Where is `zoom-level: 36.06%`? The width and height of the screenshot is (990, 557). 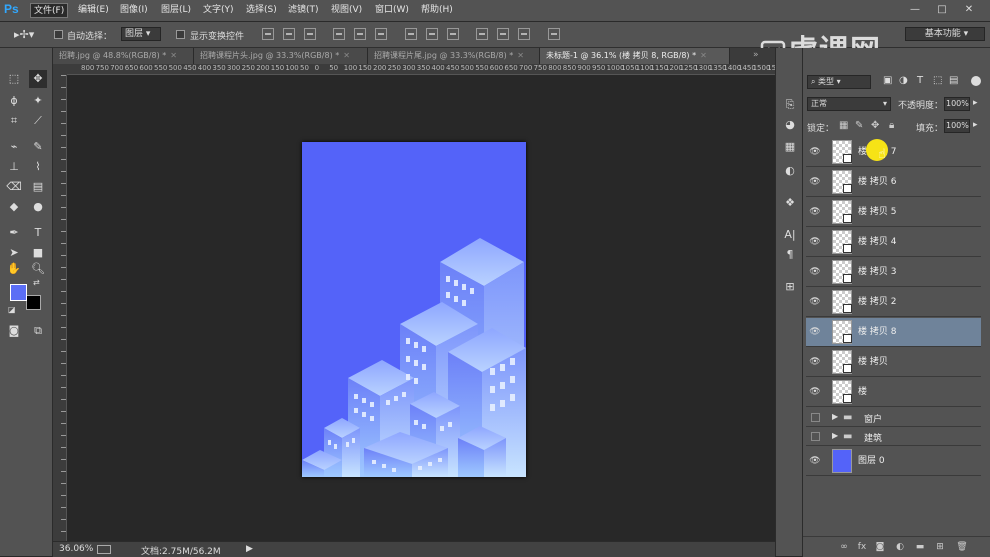
zoom-level: 36.06% is located at coordinates (76, 549).